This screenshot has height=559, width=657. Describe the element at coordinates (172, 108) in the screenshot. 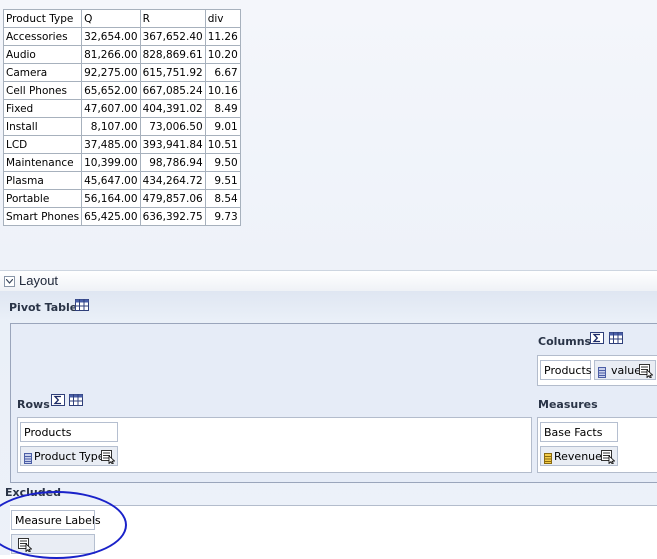

I see `cell-r: 404,391.02` at that location.